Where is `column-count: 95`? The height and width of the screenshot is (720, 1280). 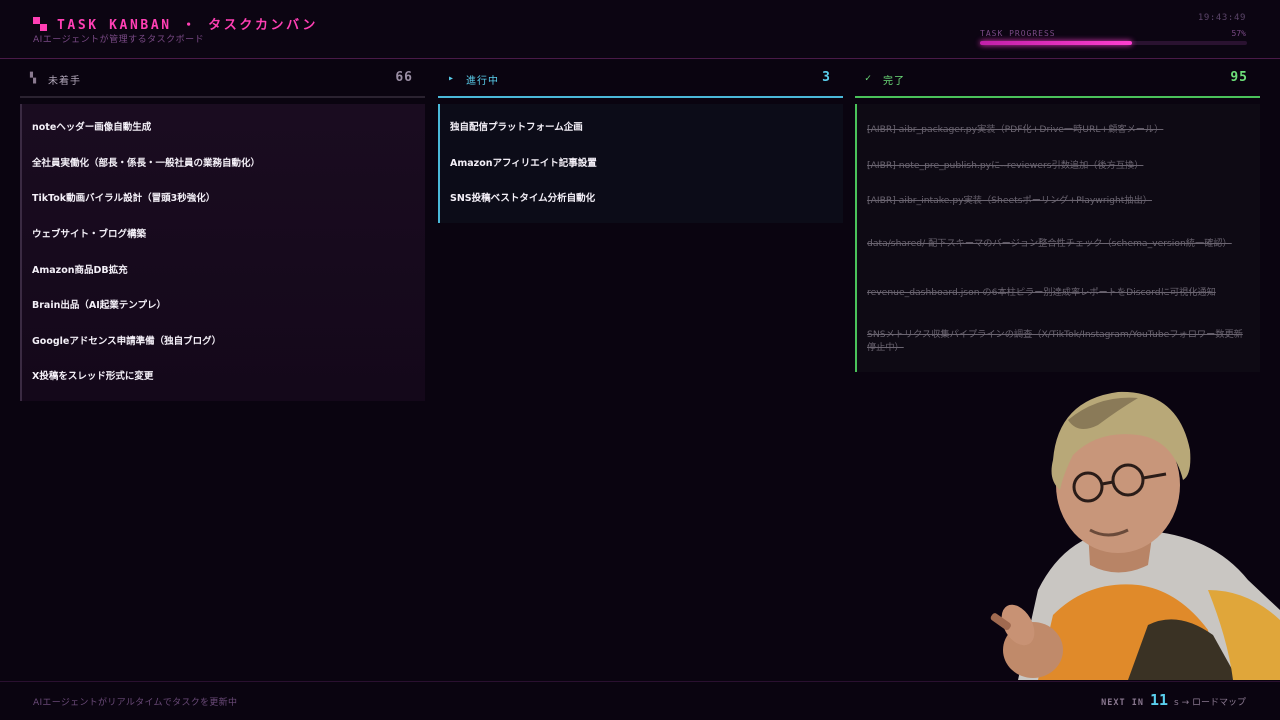
column-count: 95 is located at coordinates (1239, 77).